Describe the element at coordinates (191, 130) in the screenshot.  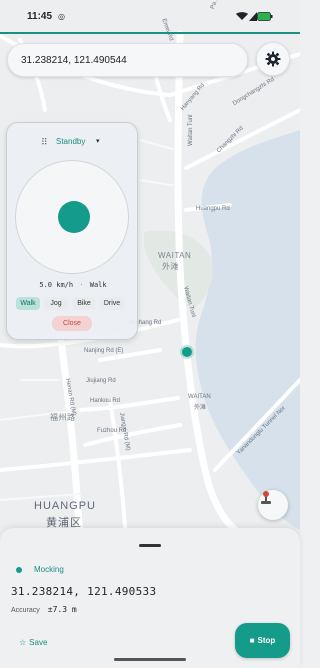
I see `map-label-waitan-tunl: Waitan Tunl` at that location.